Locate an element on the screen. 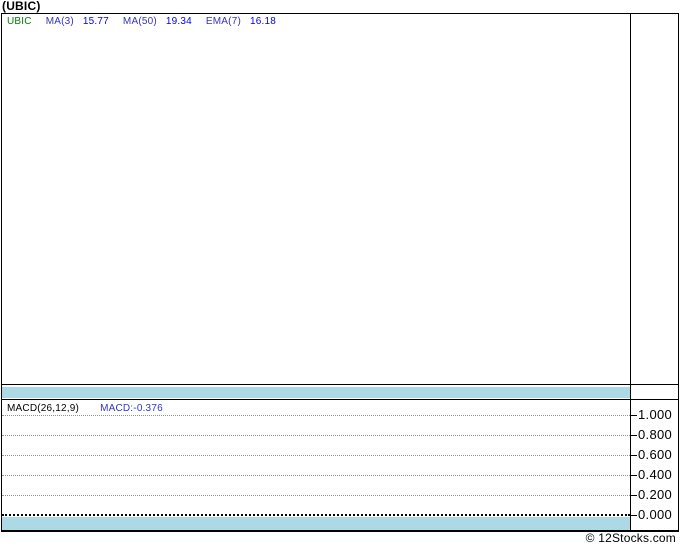 The image size is (680, 546). macd-axis-label: 0.800 is located at coordinates (655, 434).